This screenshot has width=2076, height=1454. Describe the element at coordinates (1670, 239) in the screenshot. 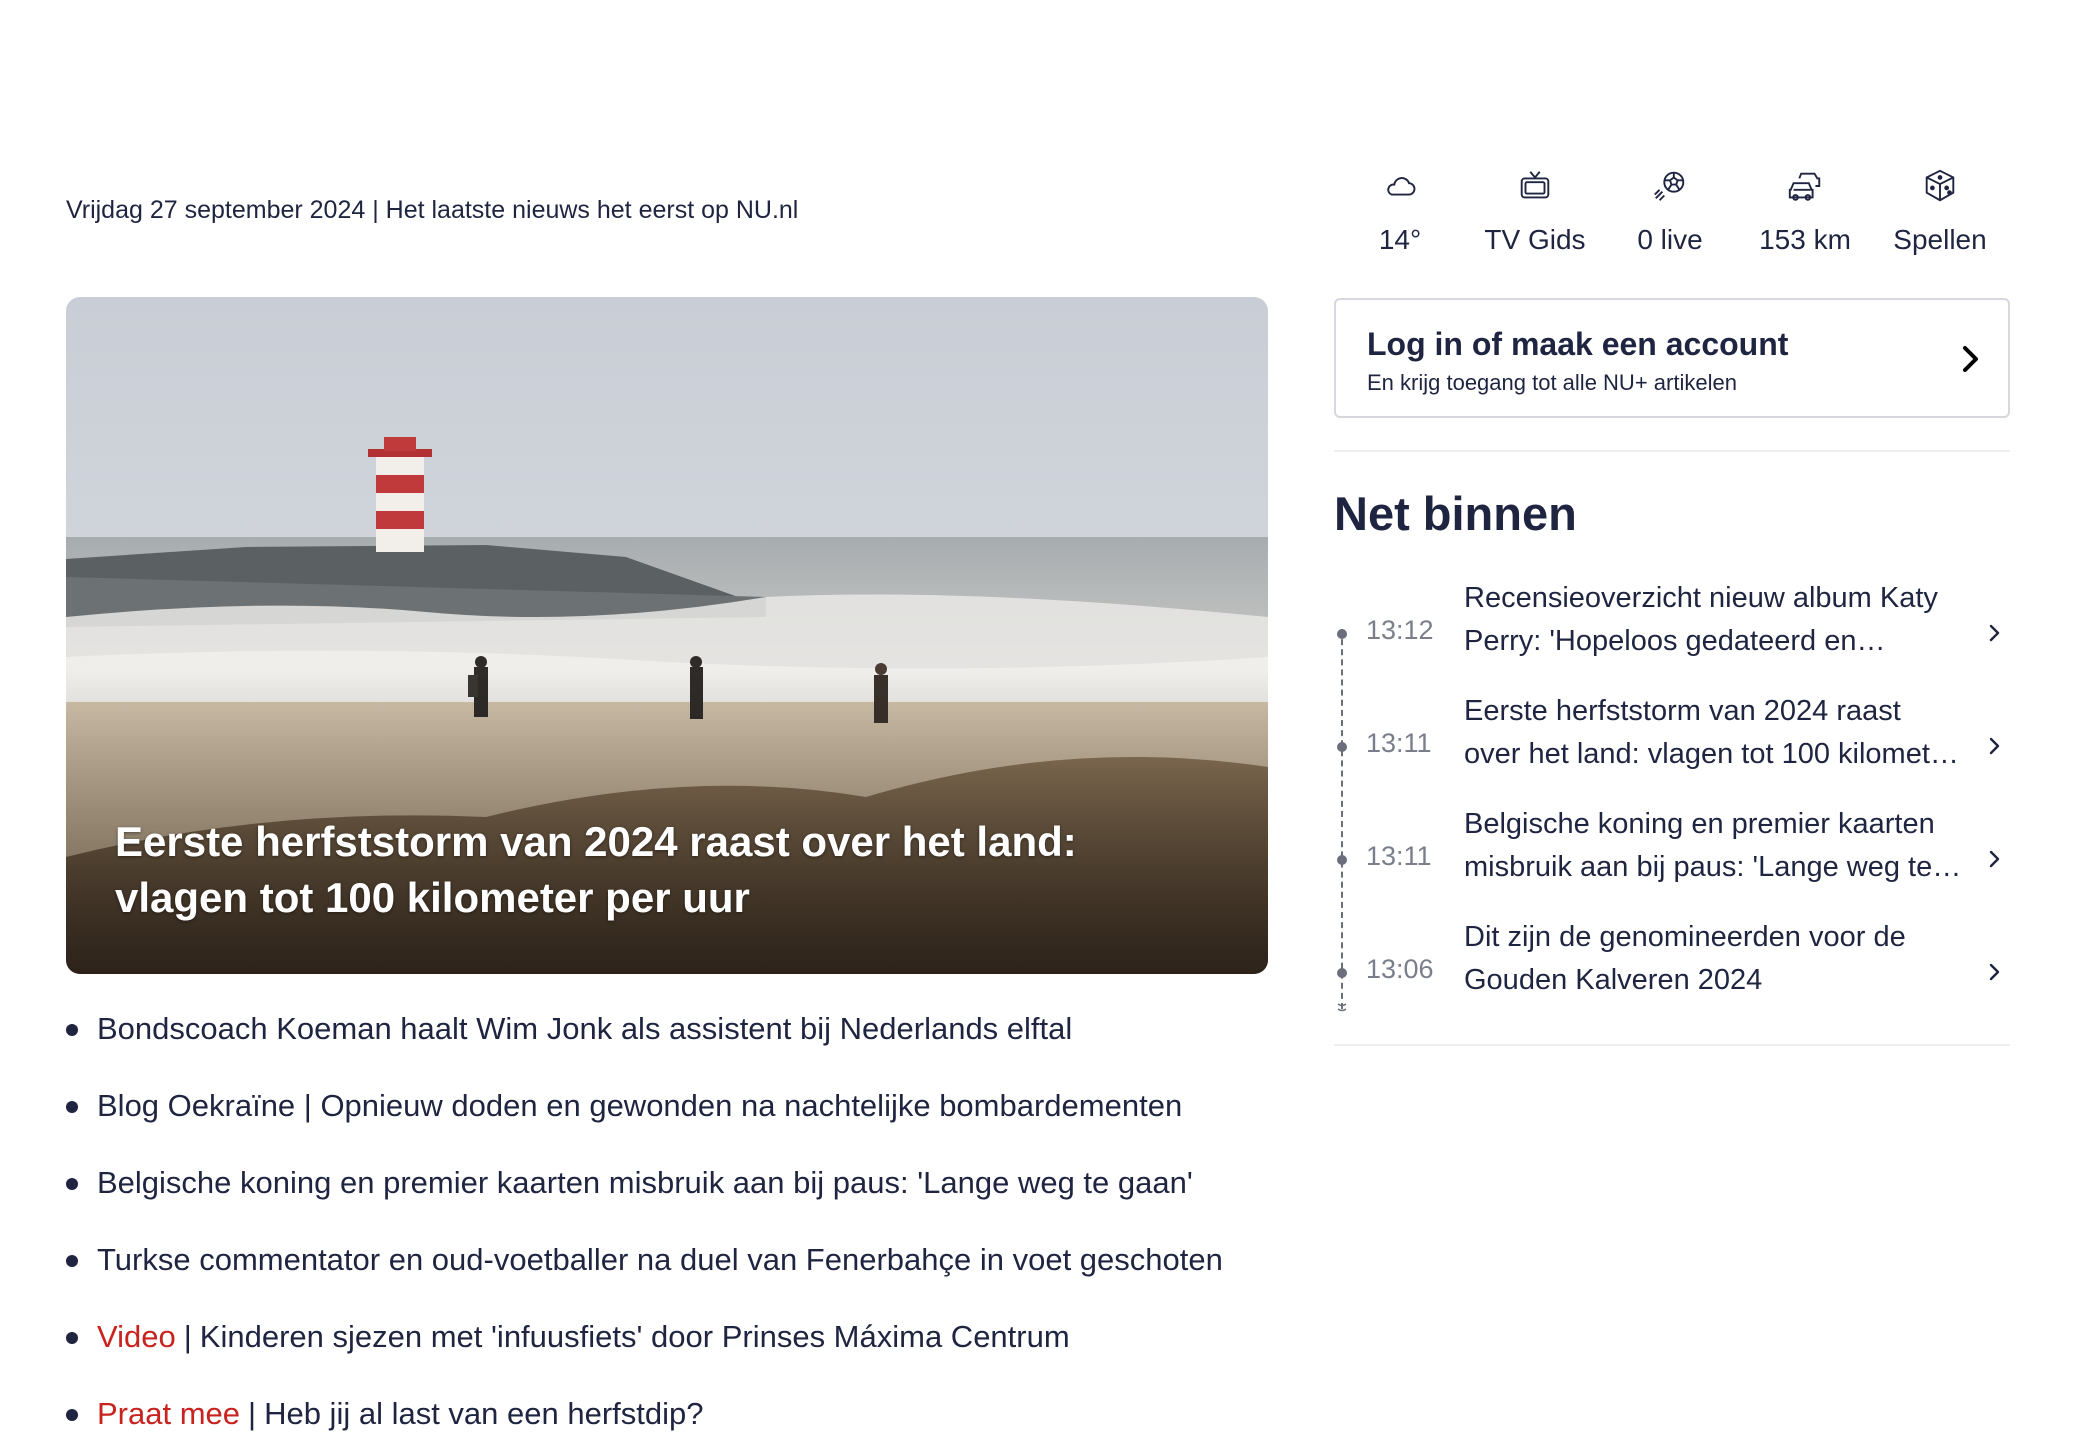

I see `live-sports-label: 0 live` at that location.